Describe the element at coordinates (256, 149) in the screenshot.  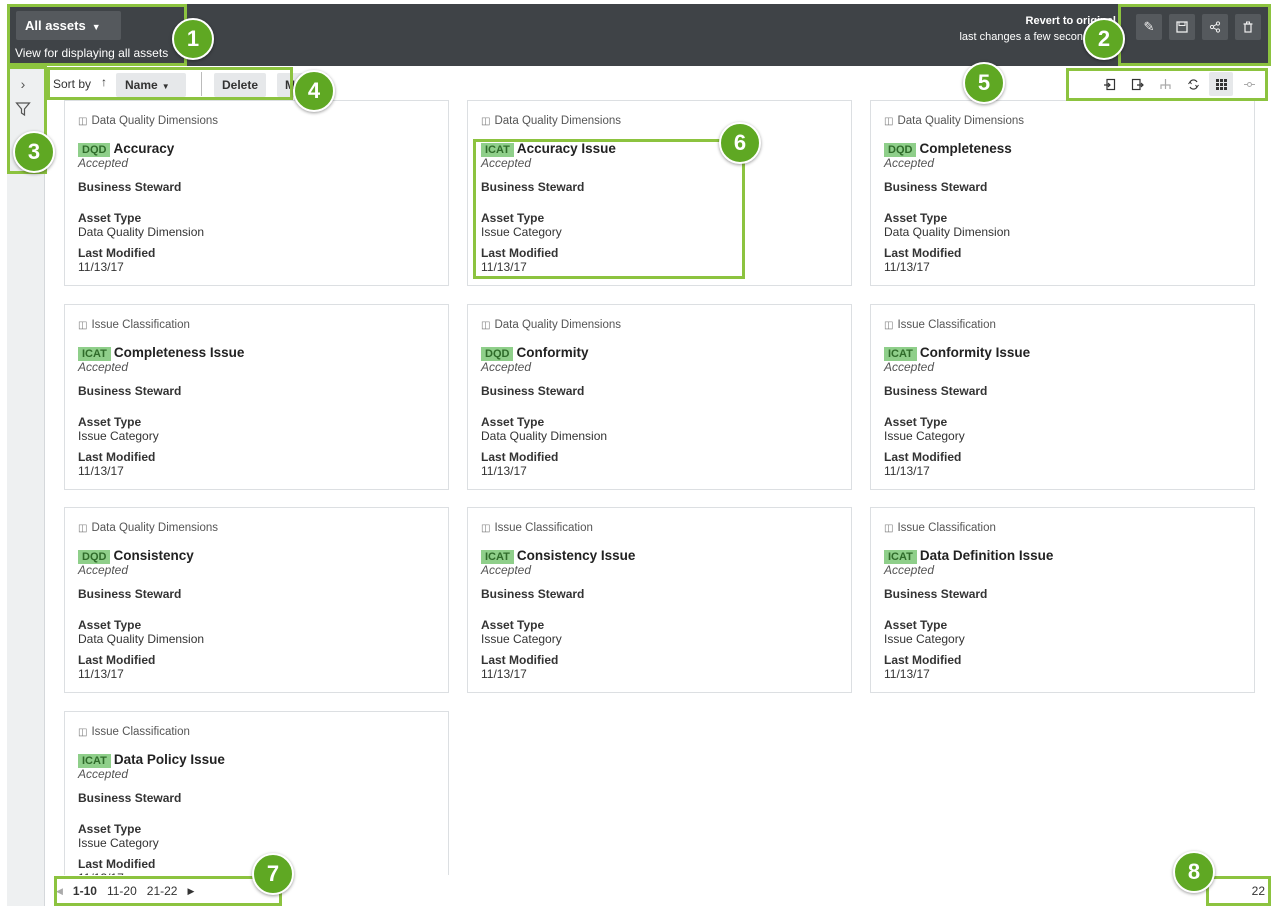
I see `card-title-row: DQD Accuracy` at that location.